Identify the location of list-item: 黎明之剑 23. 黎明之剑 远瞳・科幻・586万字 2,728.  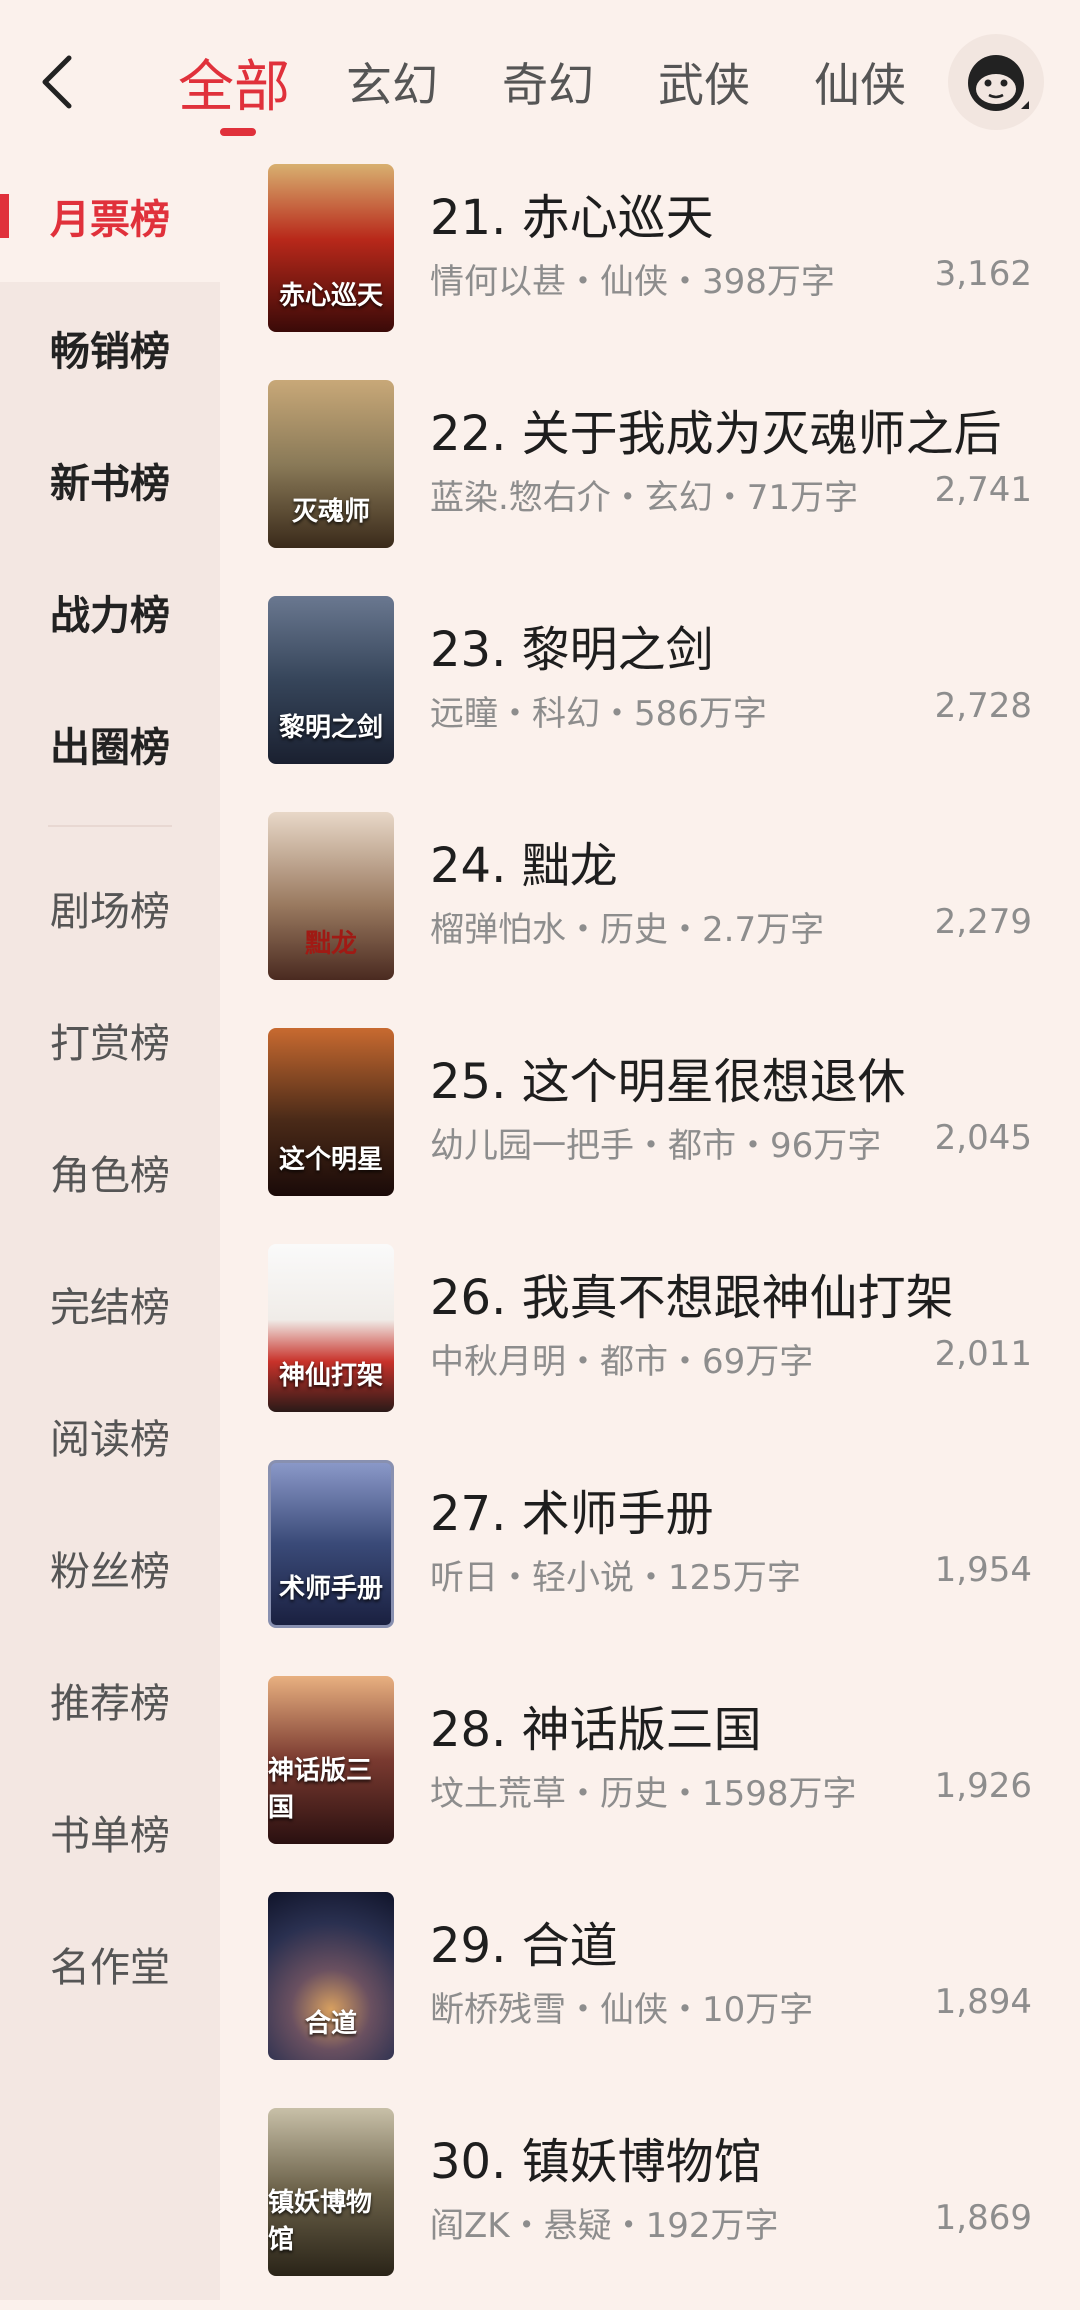
(650, 690).